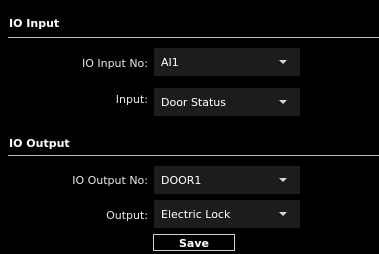 This screenshot has height=254, width=379. Describe the element at coordinates (194, 102) in the screenshot. I see `input-value: Door Status` at that location.